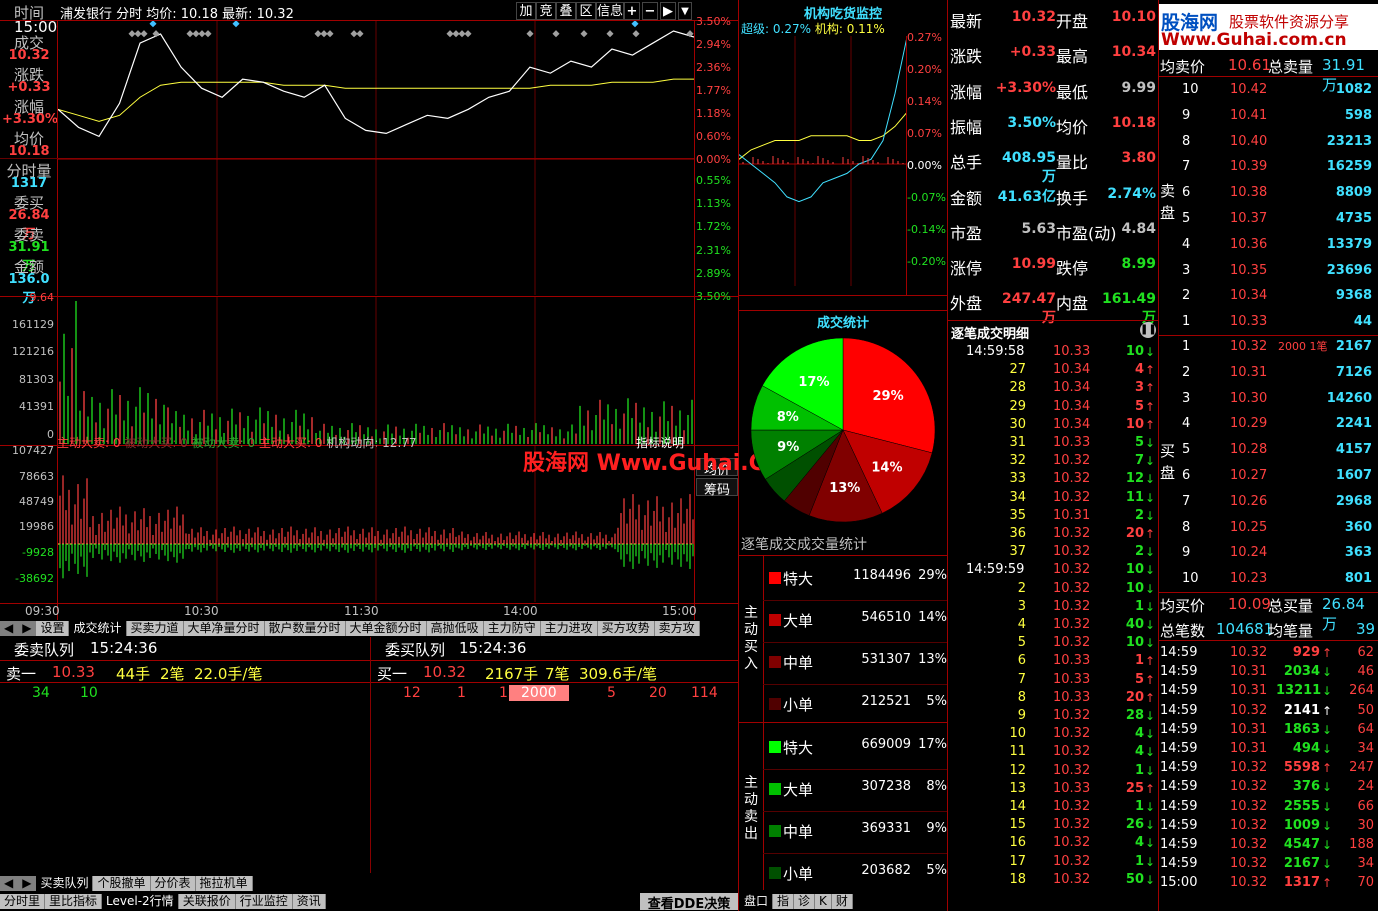 The image size is (1378, 911). Describe the element at coordinates (1072, 788) in the screenshot. I see `tick-price: 10.33` at that location.